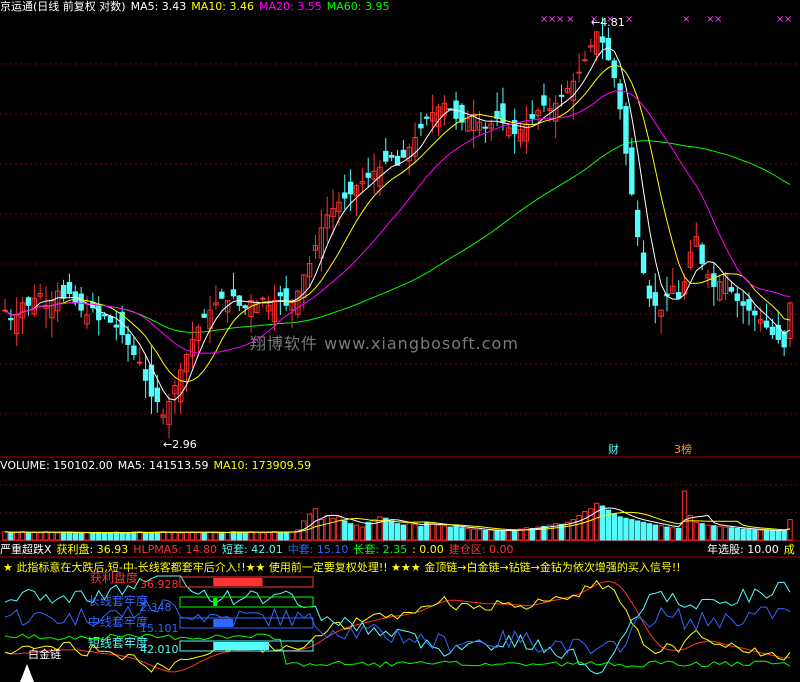 This screenshot has height=682, width=800. Describe the element at coordinates (238, 582) in the screenshot. I see `profit-gauge-fill` at that location.